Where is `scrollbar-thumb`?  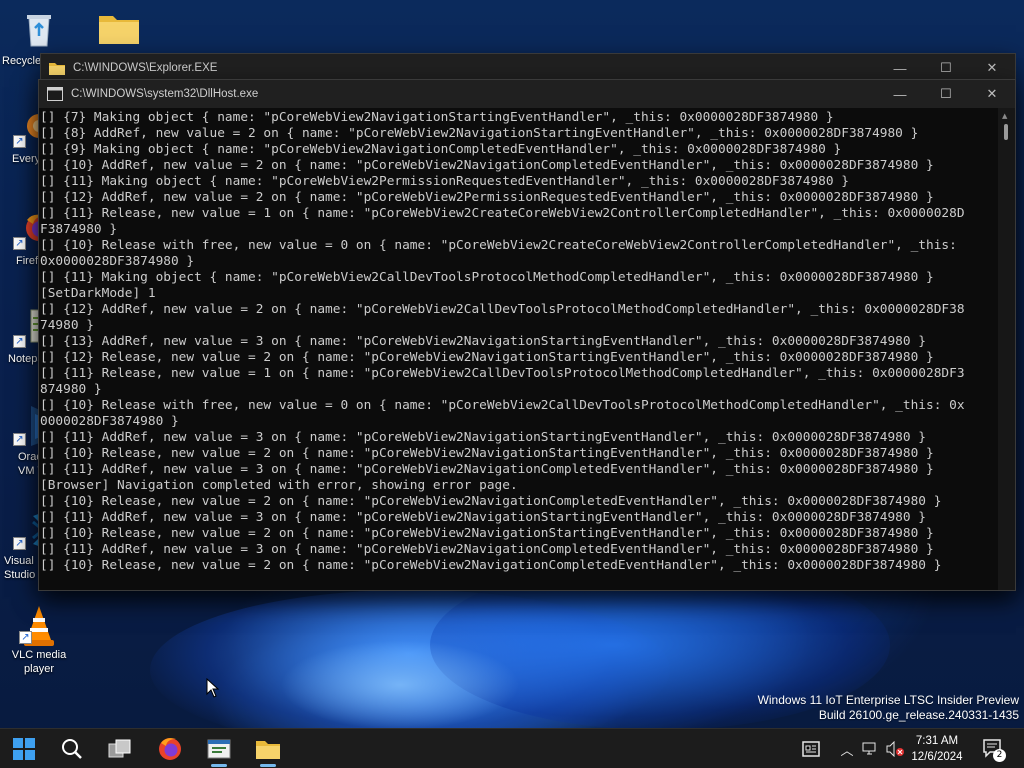
scrollbar-thumb is located at coordinates (1006, 132).